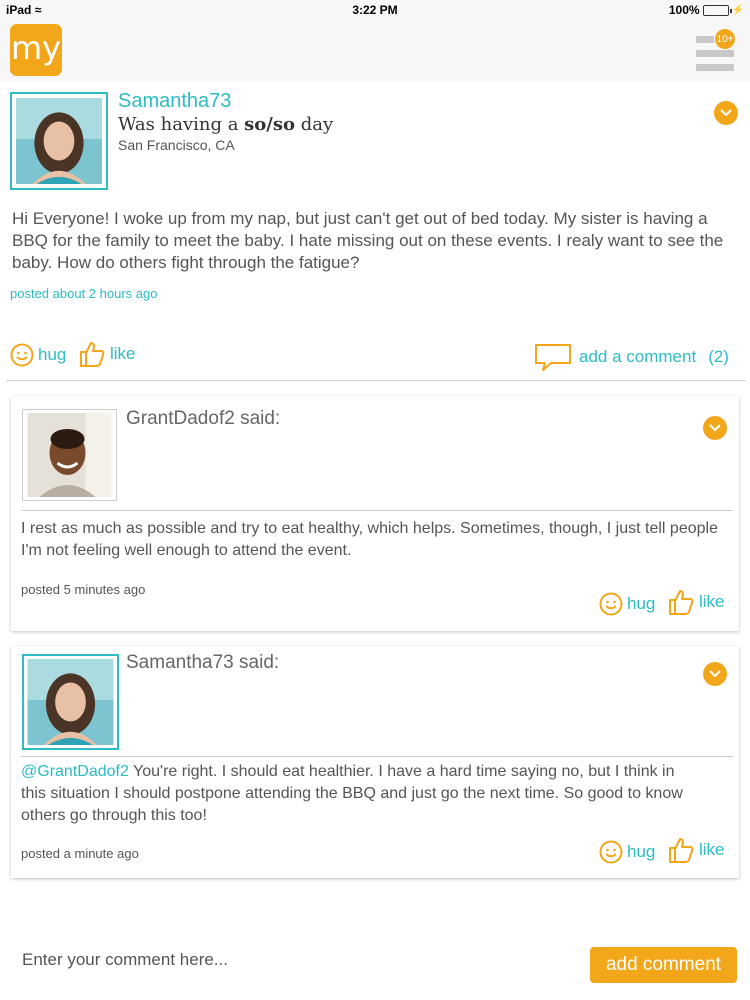 Image resolution: width=750 pixels, height=1000 pixels. What do you see at coordinates (663, 965) in the screenshot?
I see `add-comment-button: add comment` at bounding box center [663, 965].